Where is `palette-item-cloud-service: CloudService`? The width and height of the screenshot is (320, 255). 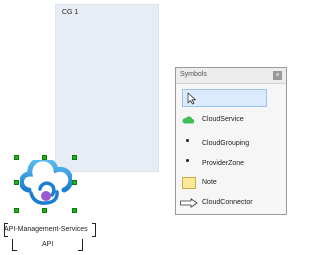 palette-item-cloud-service: CloudService is located at coordinates (231, 121).